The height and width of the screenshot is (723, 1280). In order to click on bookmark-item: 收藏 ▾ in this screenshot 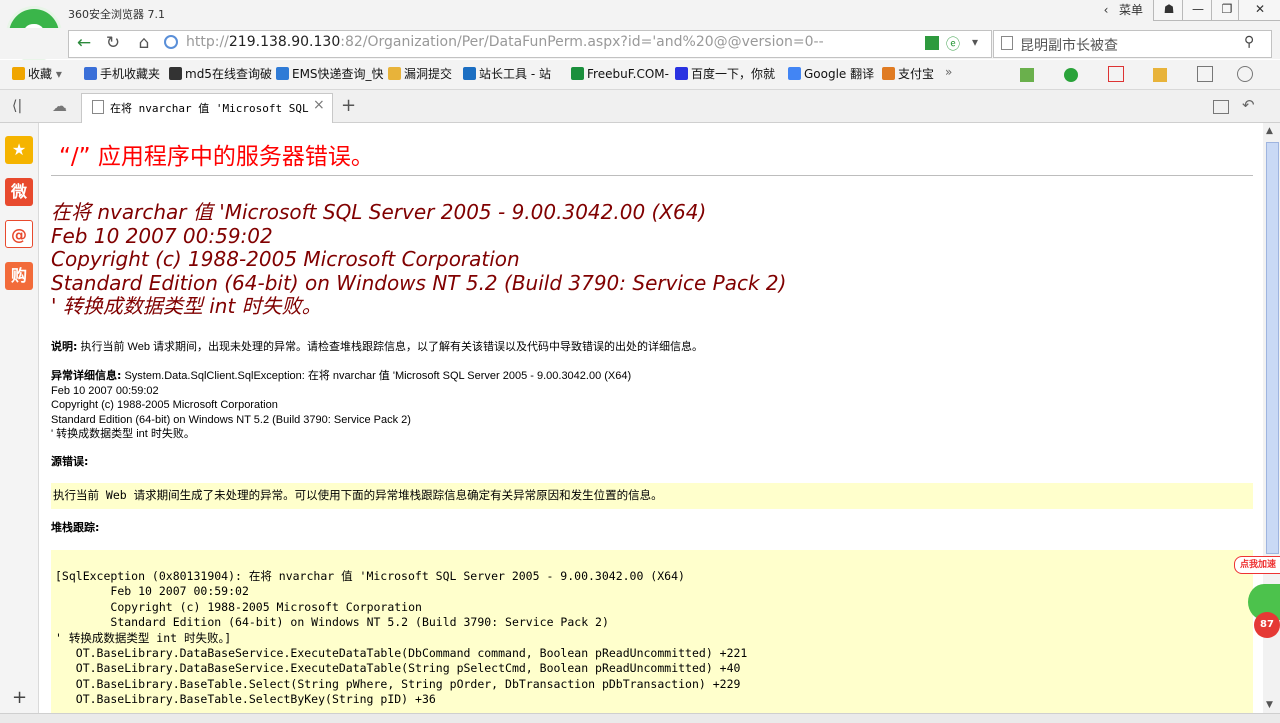, I will do `click(37, 74)`.